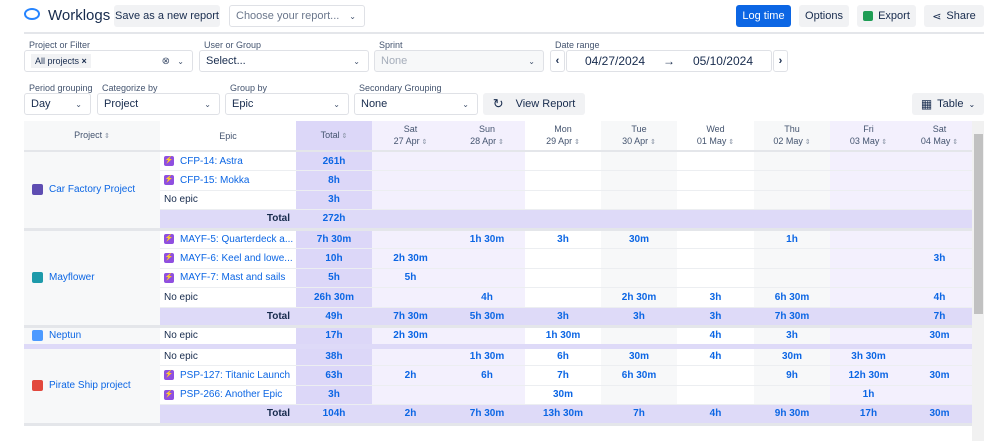 Image resolution: width=998 pixels, height=441 pixels. I want to click on column-day: Tue 30 Apr ⇕, so click(639, 136).